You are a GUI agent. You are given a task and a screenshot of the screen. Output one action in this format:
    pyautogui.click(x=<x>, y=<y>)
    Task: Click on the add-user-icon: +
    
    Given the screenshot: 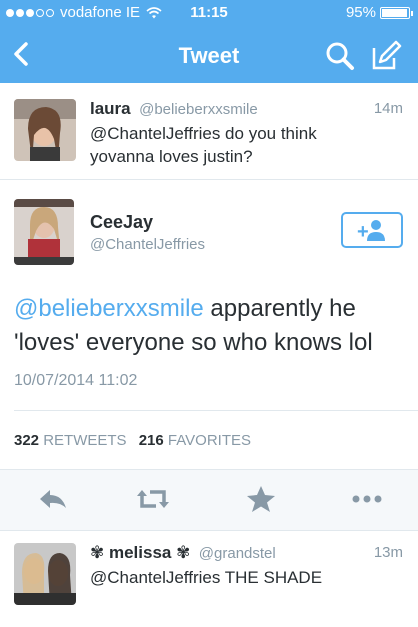 What is the action you would take?
    pyautogui.click(x=371, y=231)
    